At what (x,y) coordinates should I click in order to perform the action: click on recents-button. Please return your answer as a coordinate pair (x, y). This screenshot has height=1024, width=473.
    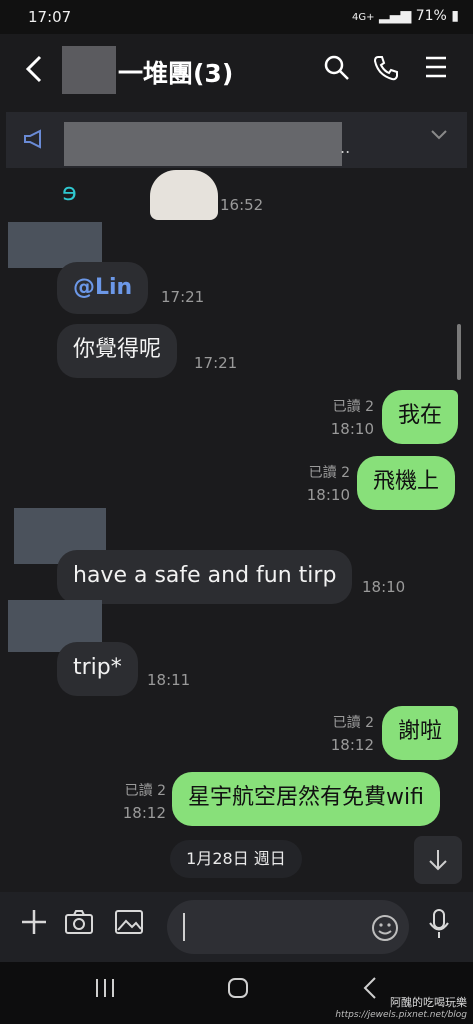
    Looking at the image, I should click on (105, 991).